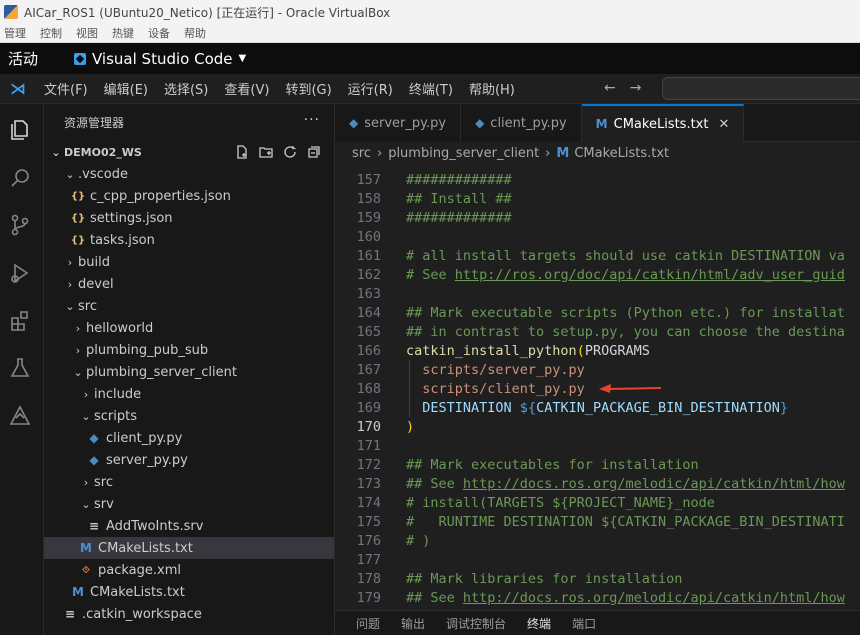  Describe the element at coordinates (368, 312) in the screenshot. I see `line-number: 164` at that location.